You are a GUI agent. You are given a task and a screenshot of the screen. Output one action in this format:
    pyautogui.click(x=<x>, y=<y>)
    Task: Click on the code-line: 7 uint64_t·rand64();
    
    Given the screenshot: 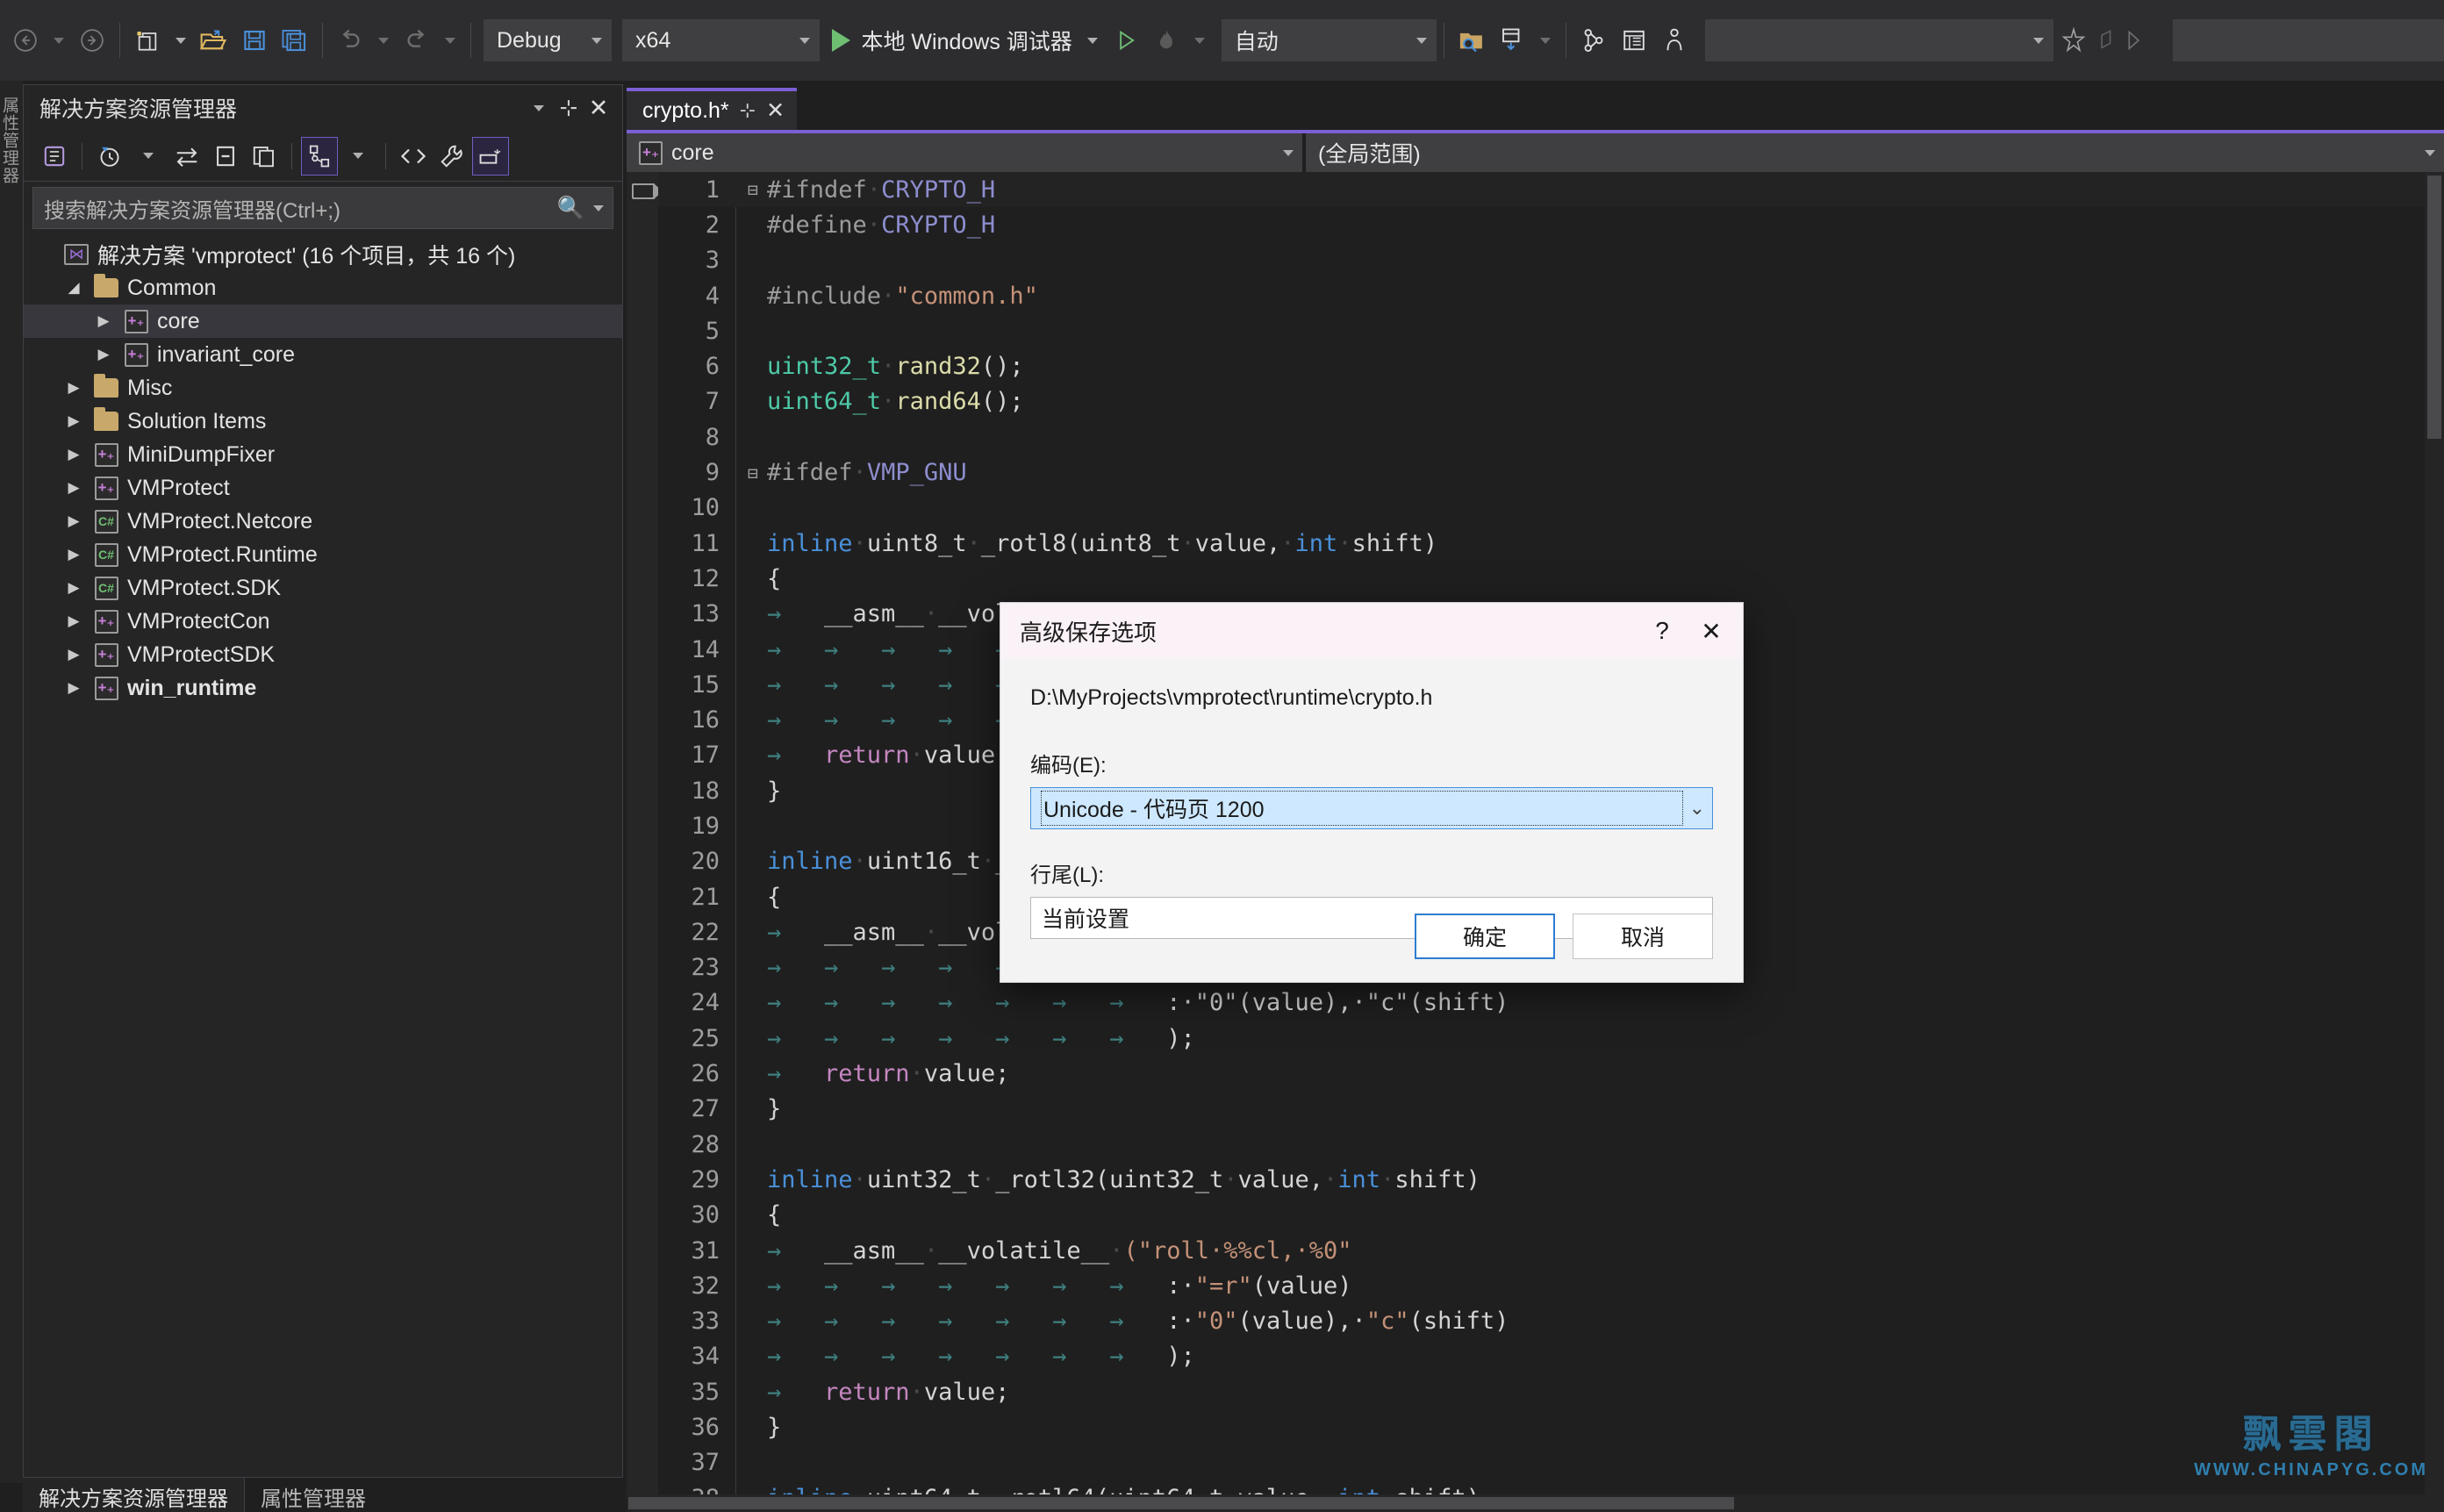 What is the action you would take?
    pyautogui.click(x=1551, y=401)
    